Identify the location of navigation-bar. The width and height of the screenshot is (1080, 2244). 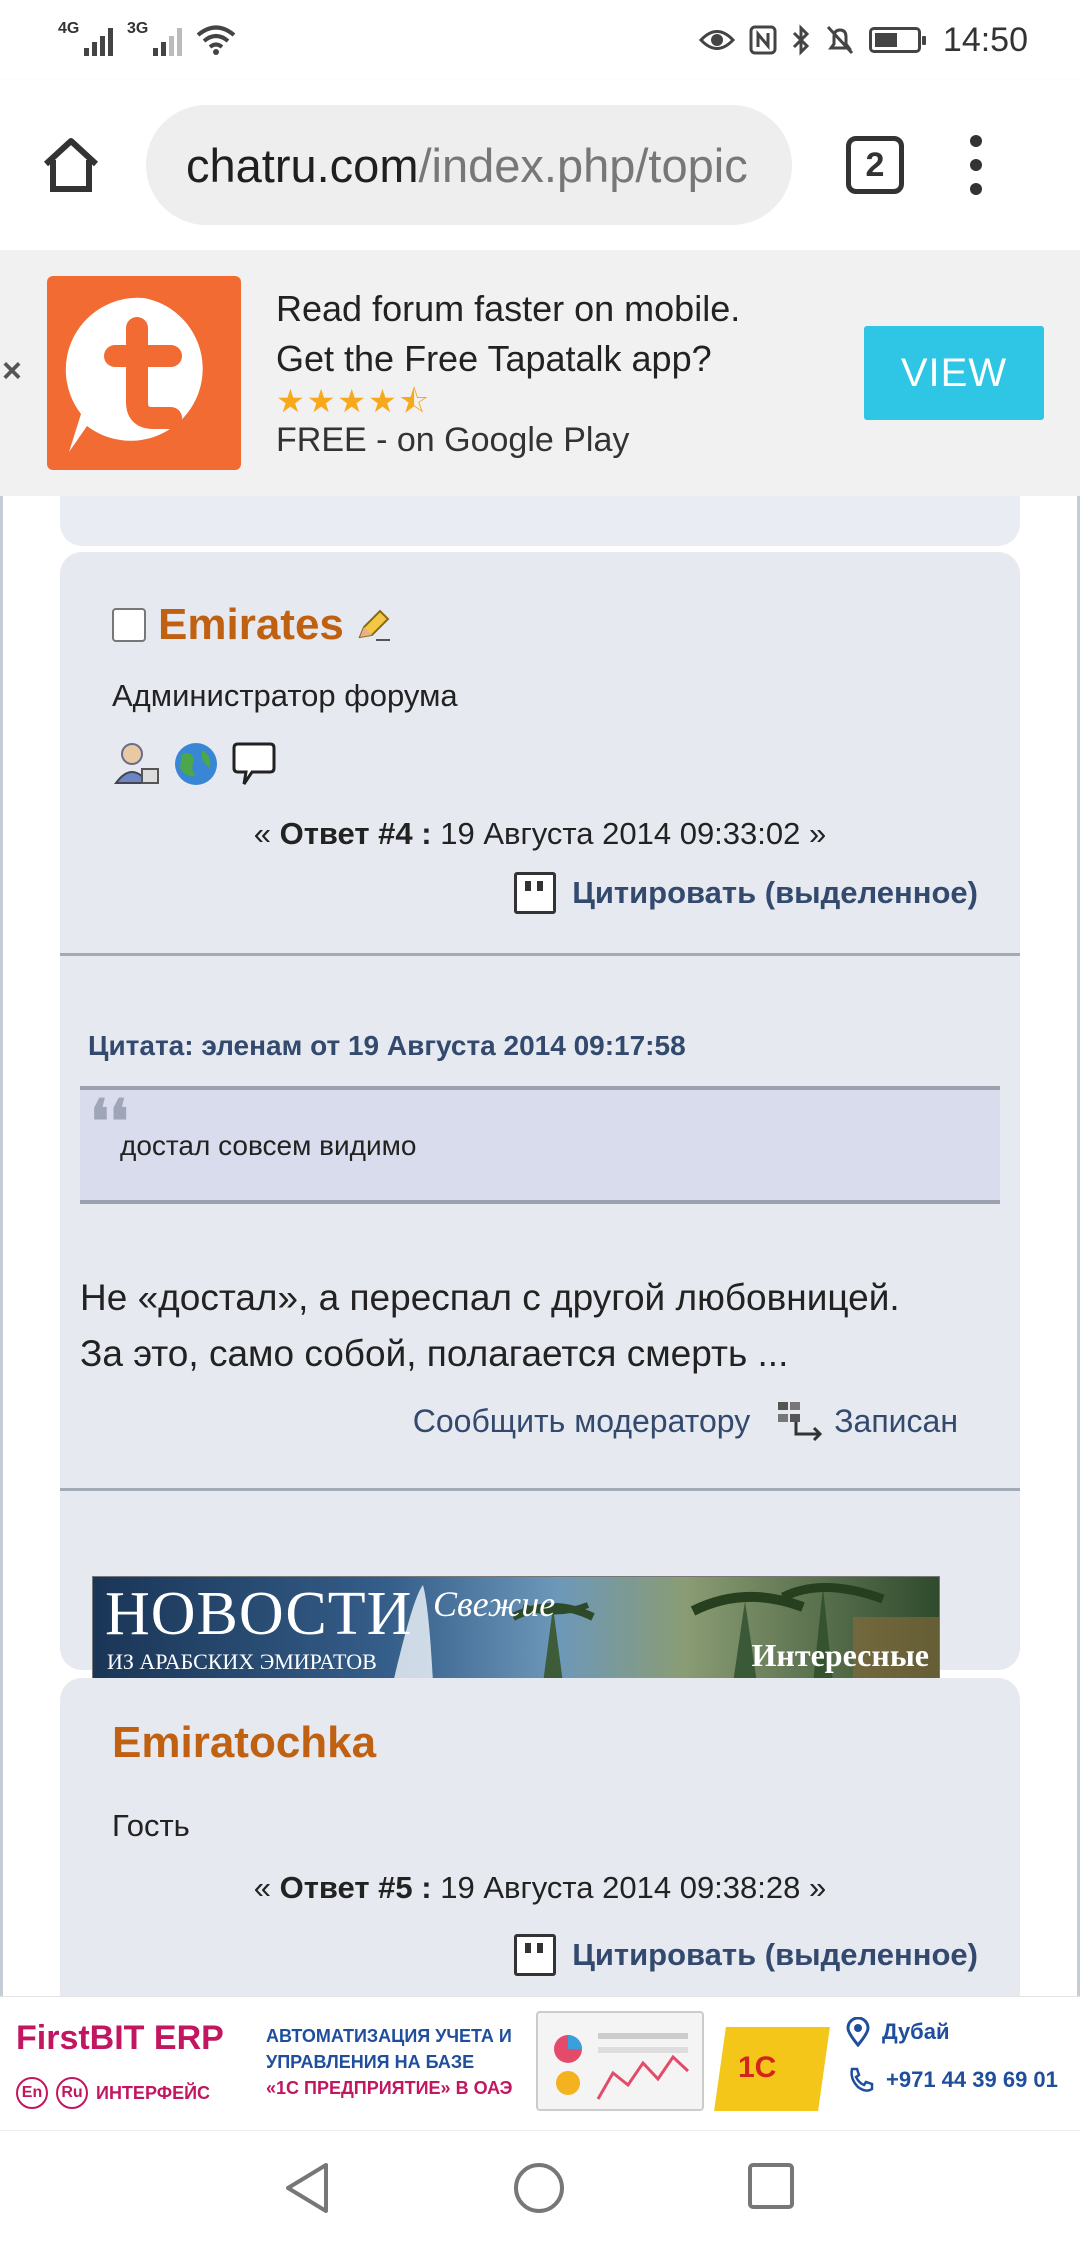
(540, 2187).